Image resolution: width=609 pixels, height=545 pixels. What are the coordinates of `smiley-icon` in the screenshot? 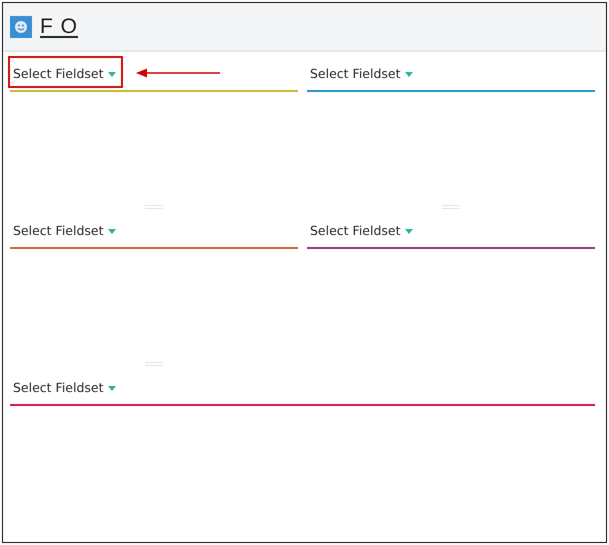 It's located at (21, 27).